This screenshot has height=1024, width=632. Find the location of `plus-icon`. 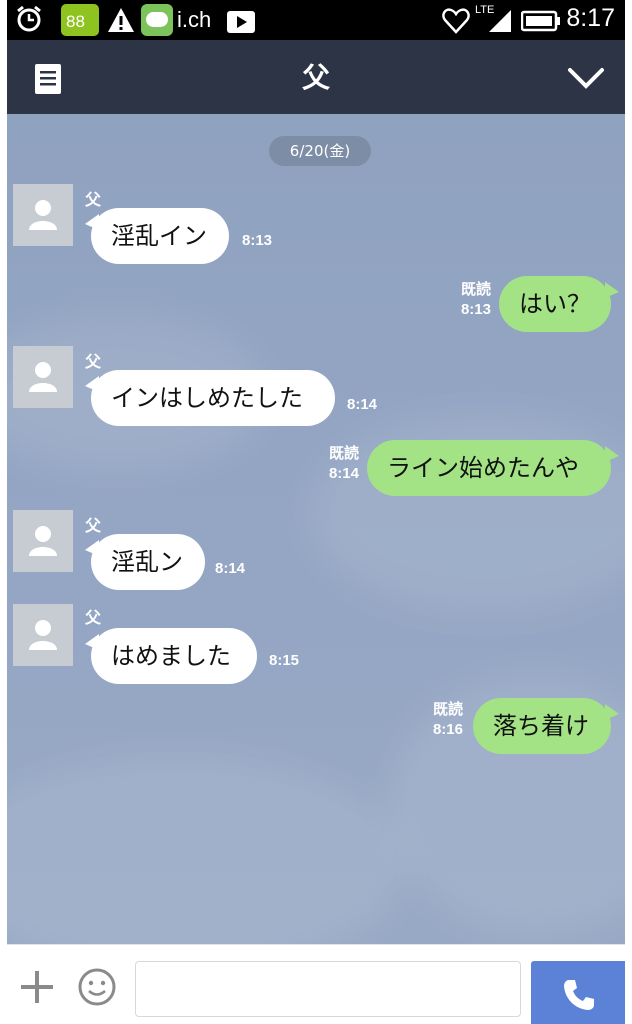

plus-icon is located at coordinates (37, 987).